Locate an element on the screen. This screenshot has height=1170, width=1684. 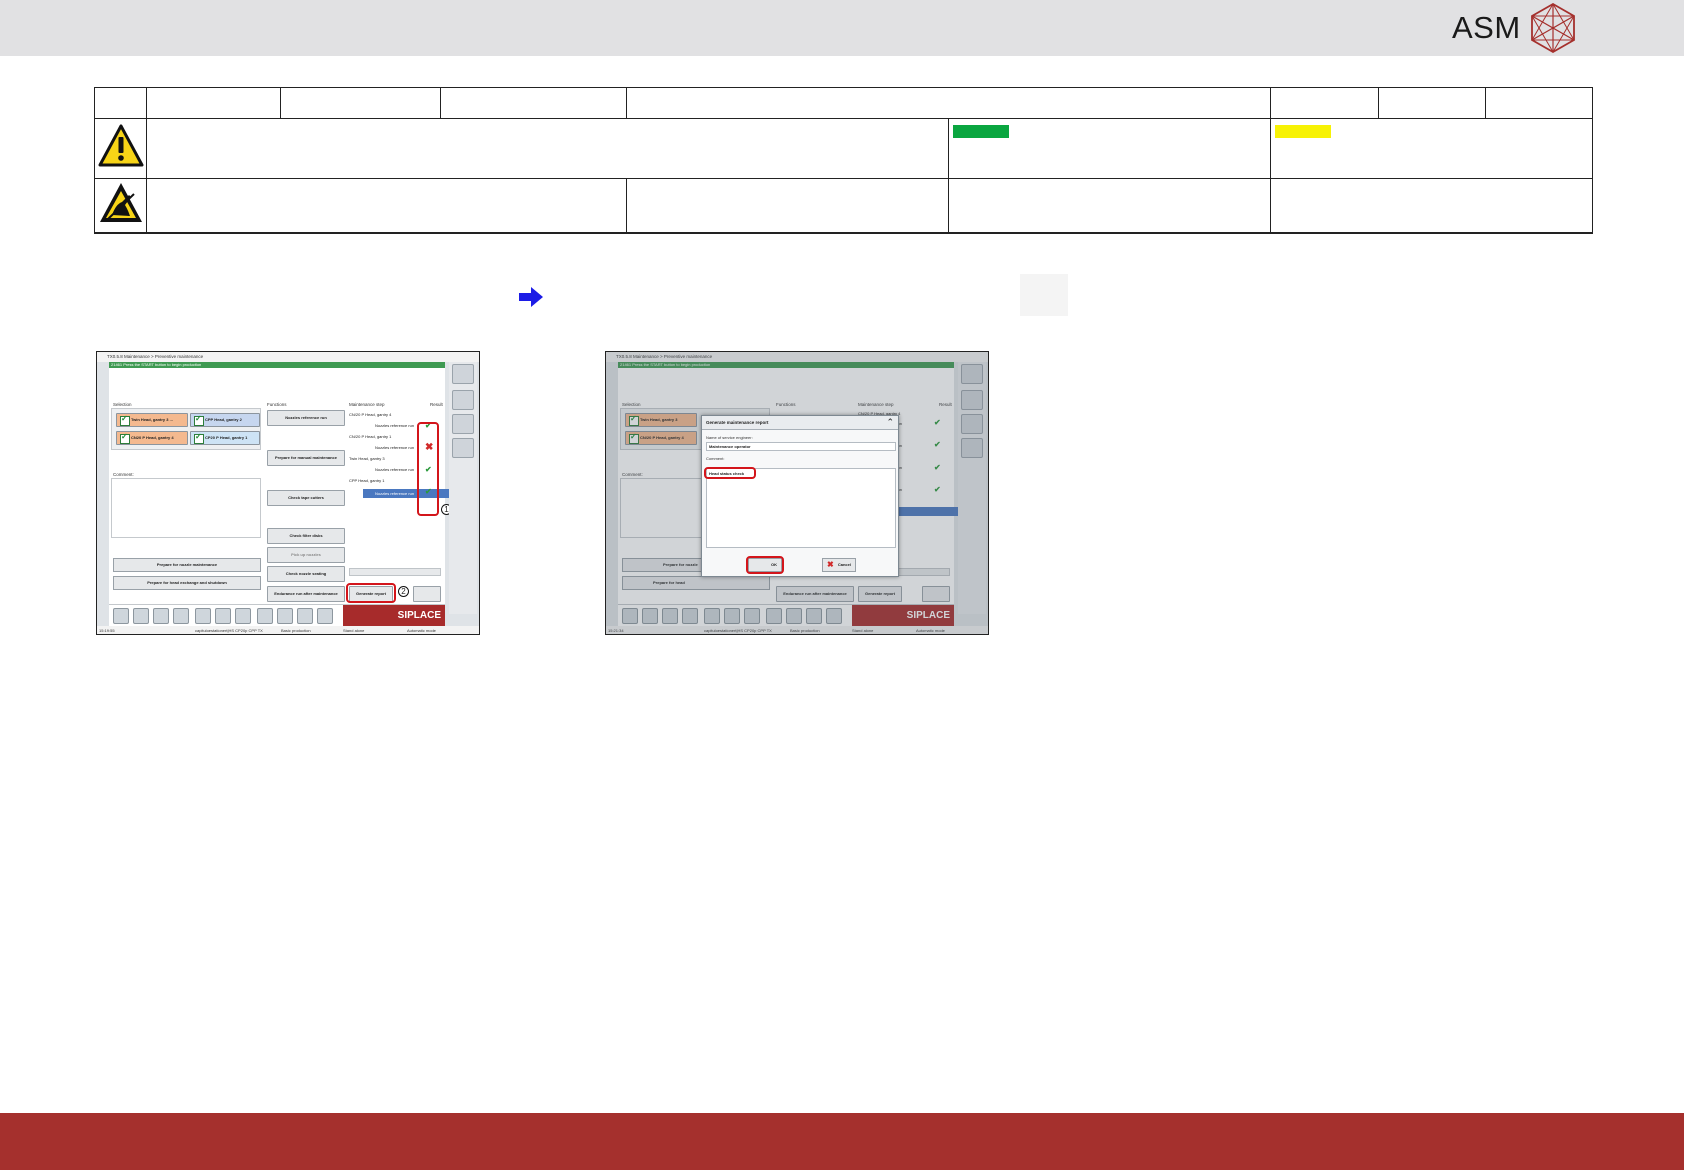
tree-item: Twin Head, gantry 3 is located at coordinates (367, 458).